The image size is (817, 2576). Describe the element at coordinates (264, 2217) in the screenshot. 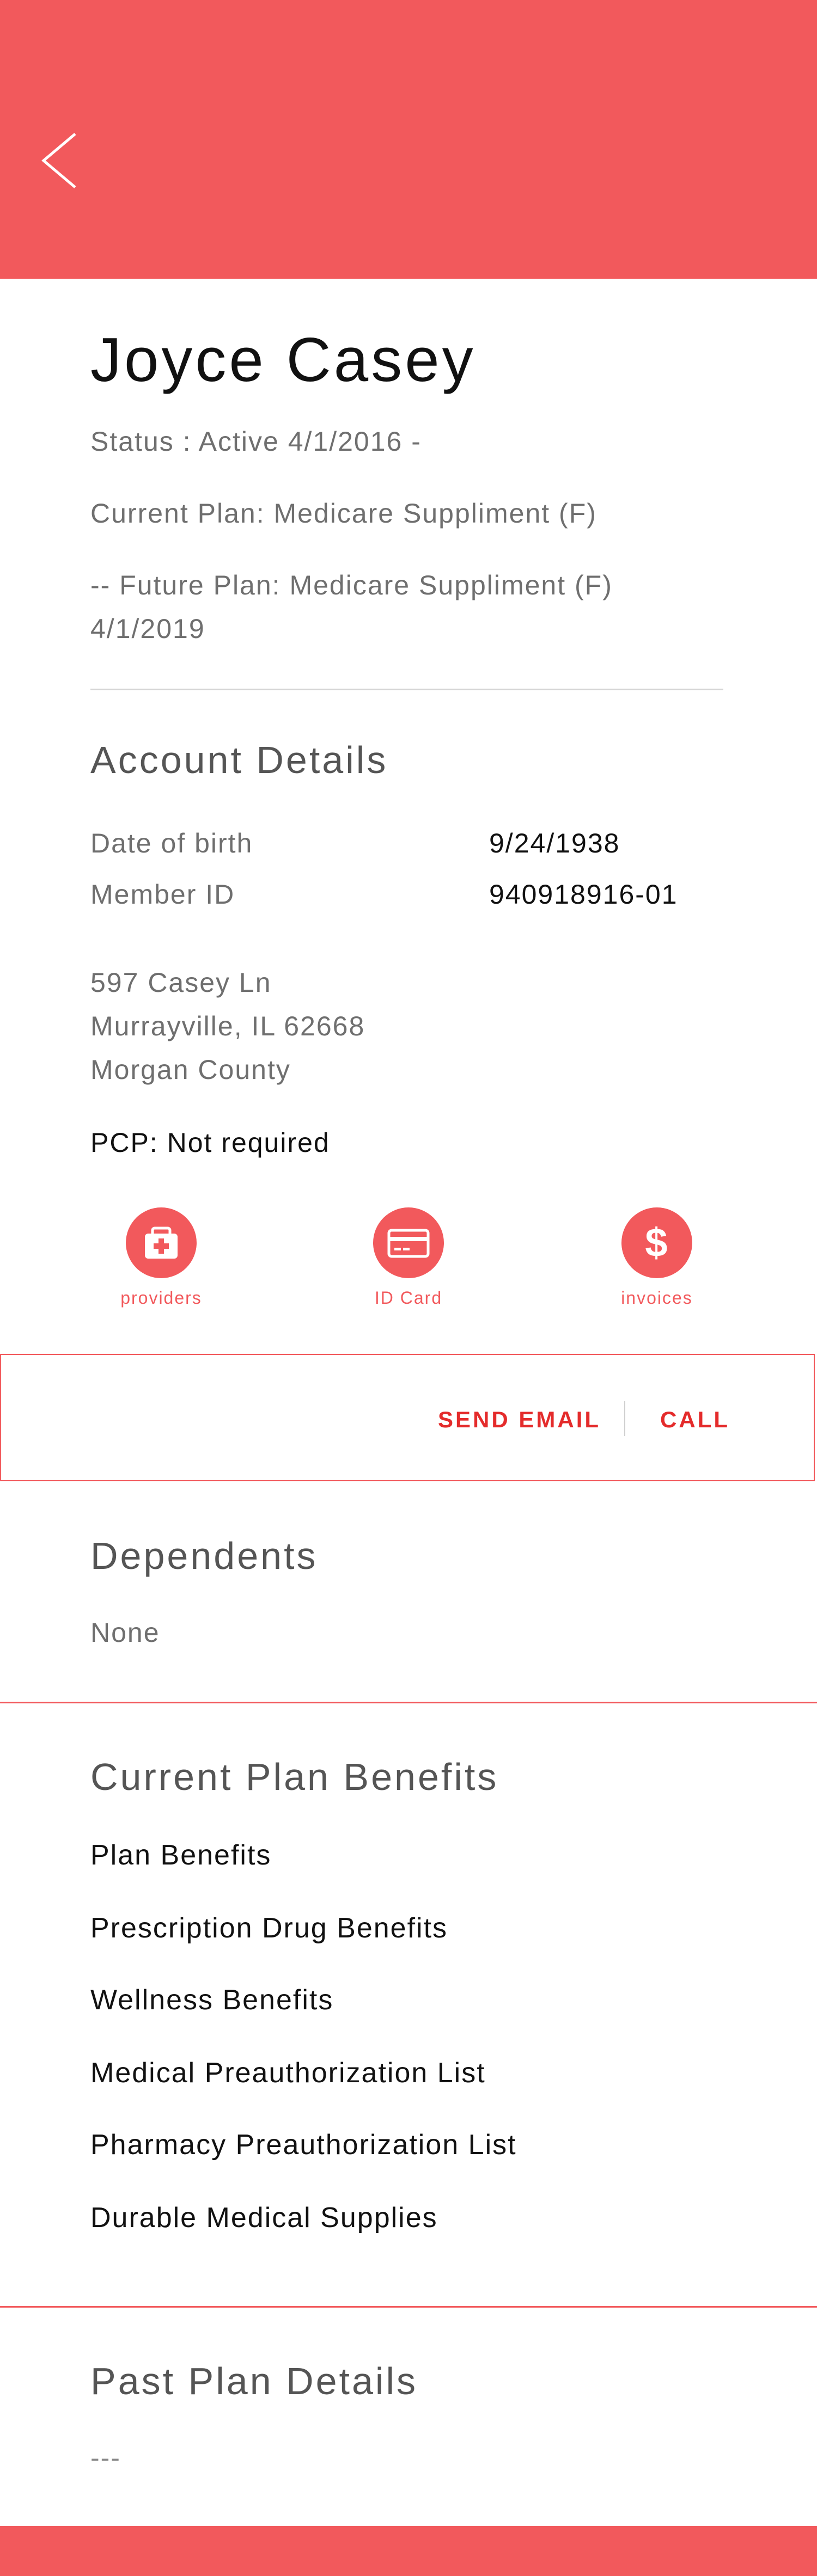

I see `benefit-link-durable-medical-supplies: Durable Medical Supplies` at that location.